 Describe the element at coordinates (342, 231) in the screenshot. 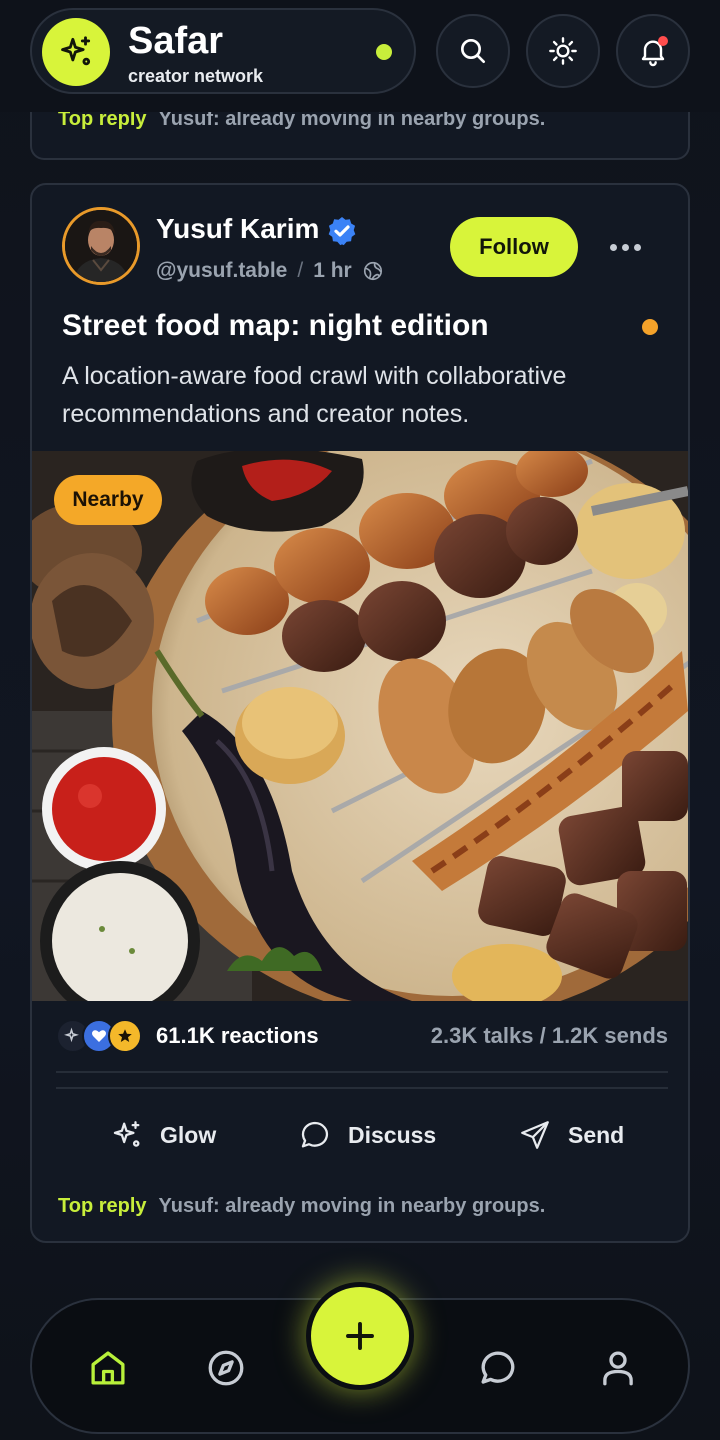

I see `verified-badge-icon` at that location.